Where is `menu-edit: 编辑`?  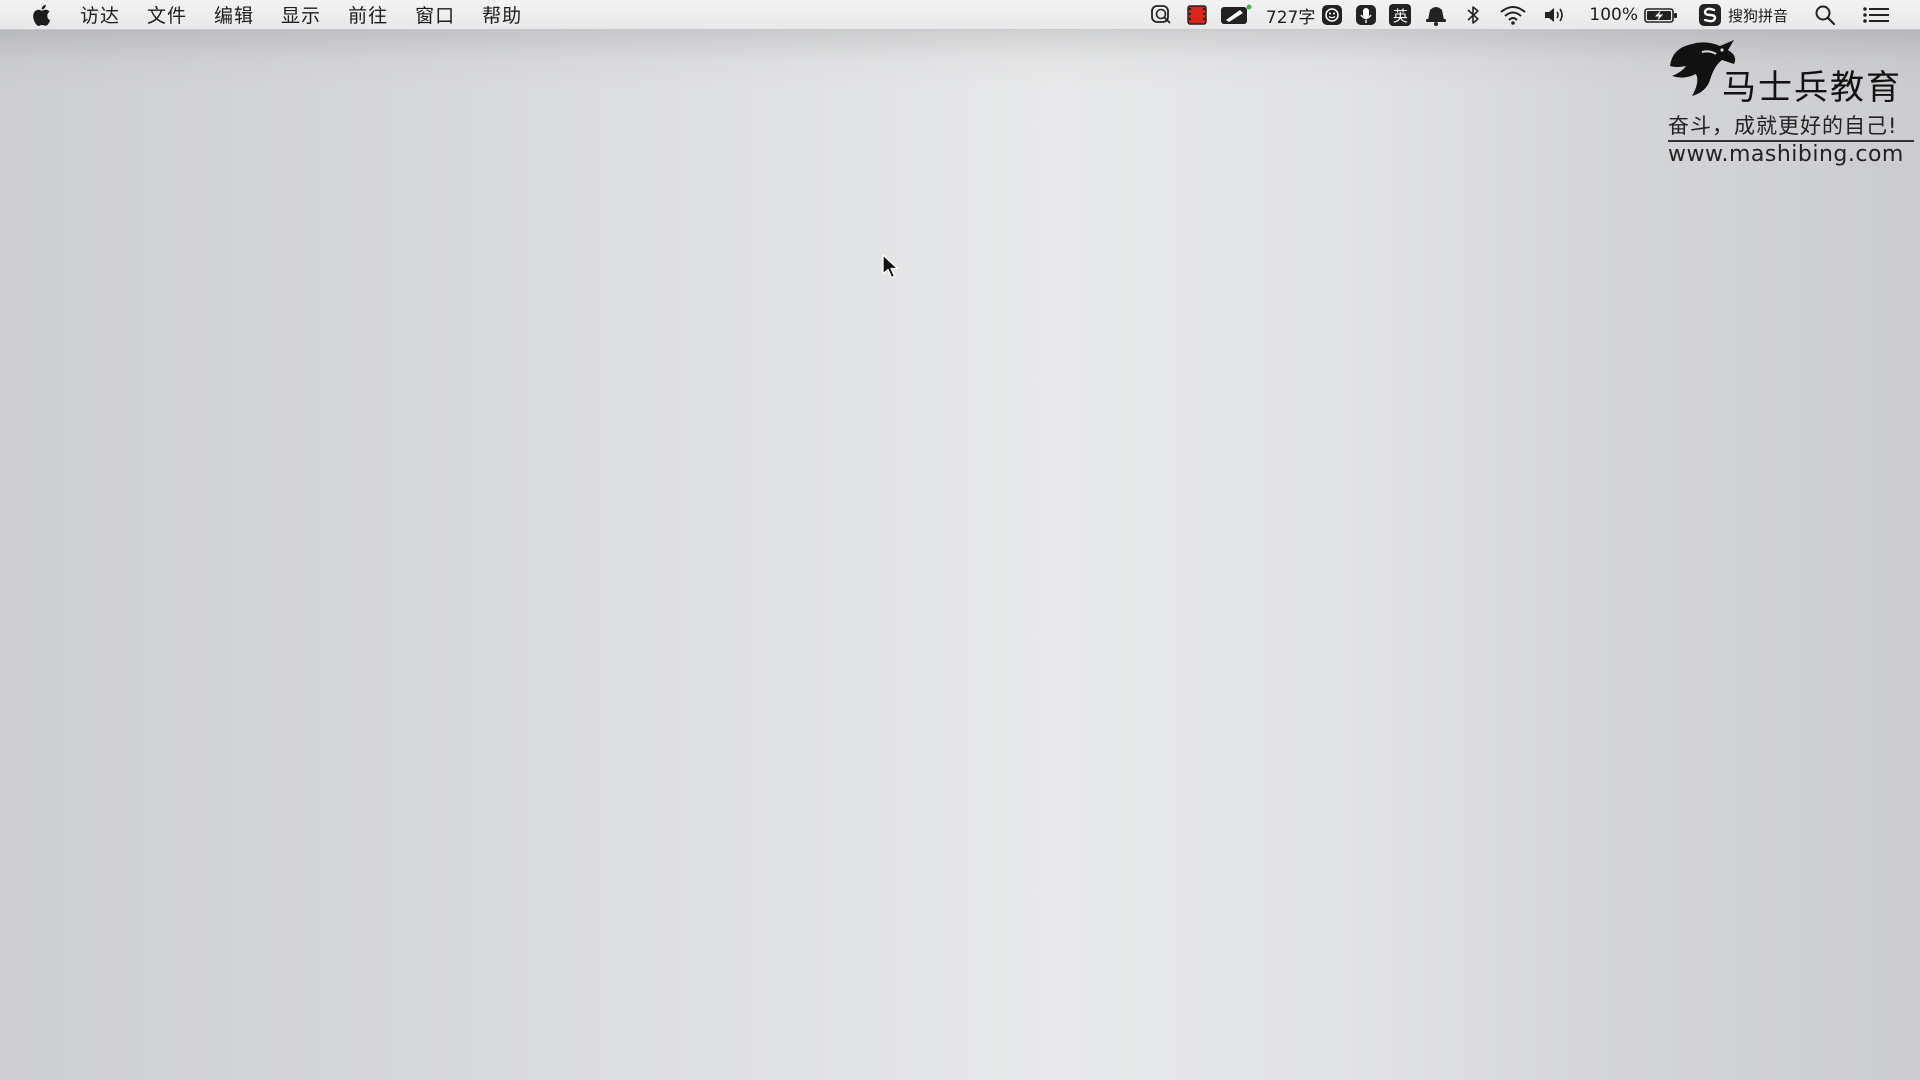 menu-edit: 编辑 is located at coordinates (234, 14).